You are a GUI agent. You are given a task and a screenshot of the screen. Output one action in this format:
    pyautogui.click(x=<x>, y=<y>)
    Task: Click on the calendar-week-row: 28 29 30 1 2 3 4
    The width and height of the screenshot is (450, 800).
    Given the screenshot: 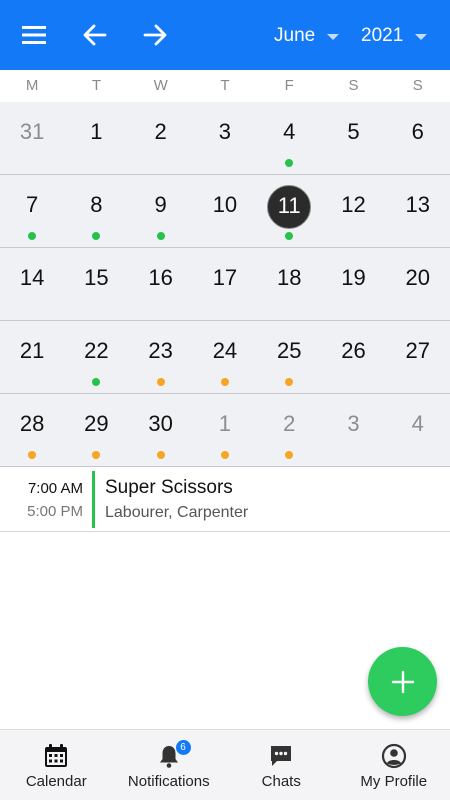 What is the action you would take?
    pyautogui.click(x=225, y=430)
    